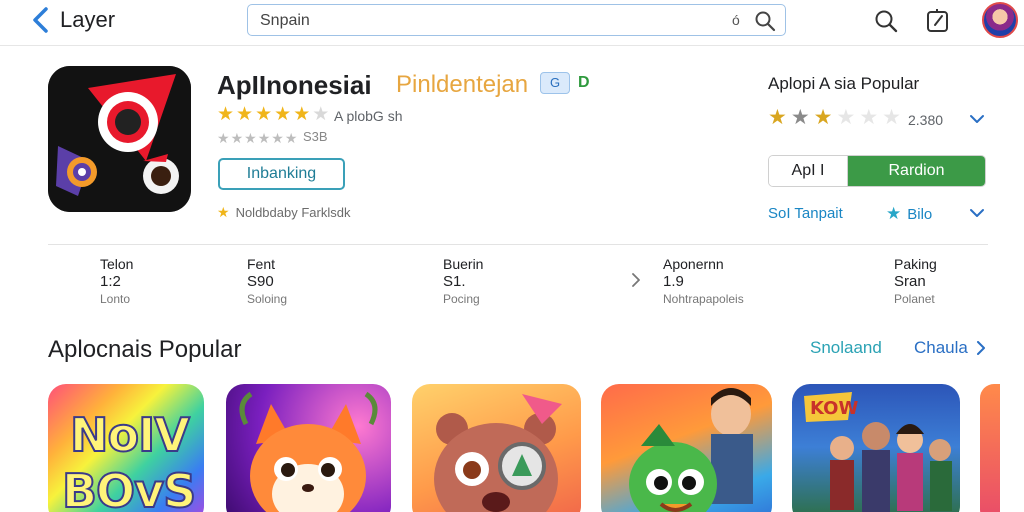 The height and width of the screenshot is (512, 1024). What do you see at coordinates (938, 21) in the screenshot?
I see `notes-icon` at bounding box center [938, 21].